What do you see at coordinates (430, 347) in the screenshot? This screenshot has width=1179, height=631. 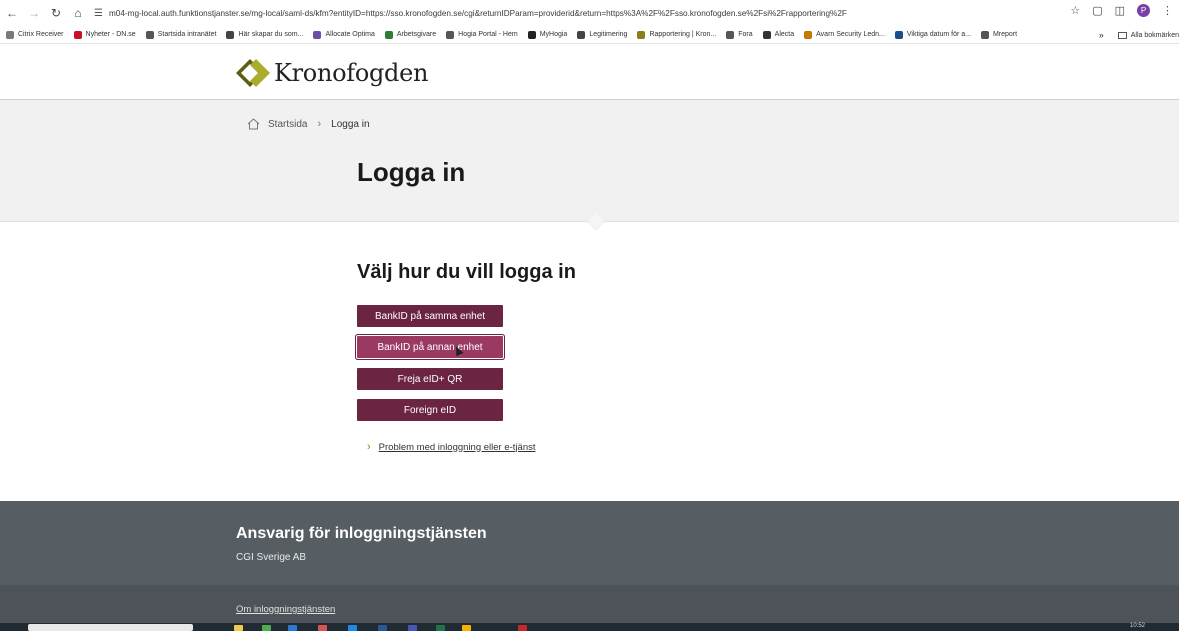 I see `bankid-other-device-button: BankID på annan enhet` at bounding box center [430, 347].